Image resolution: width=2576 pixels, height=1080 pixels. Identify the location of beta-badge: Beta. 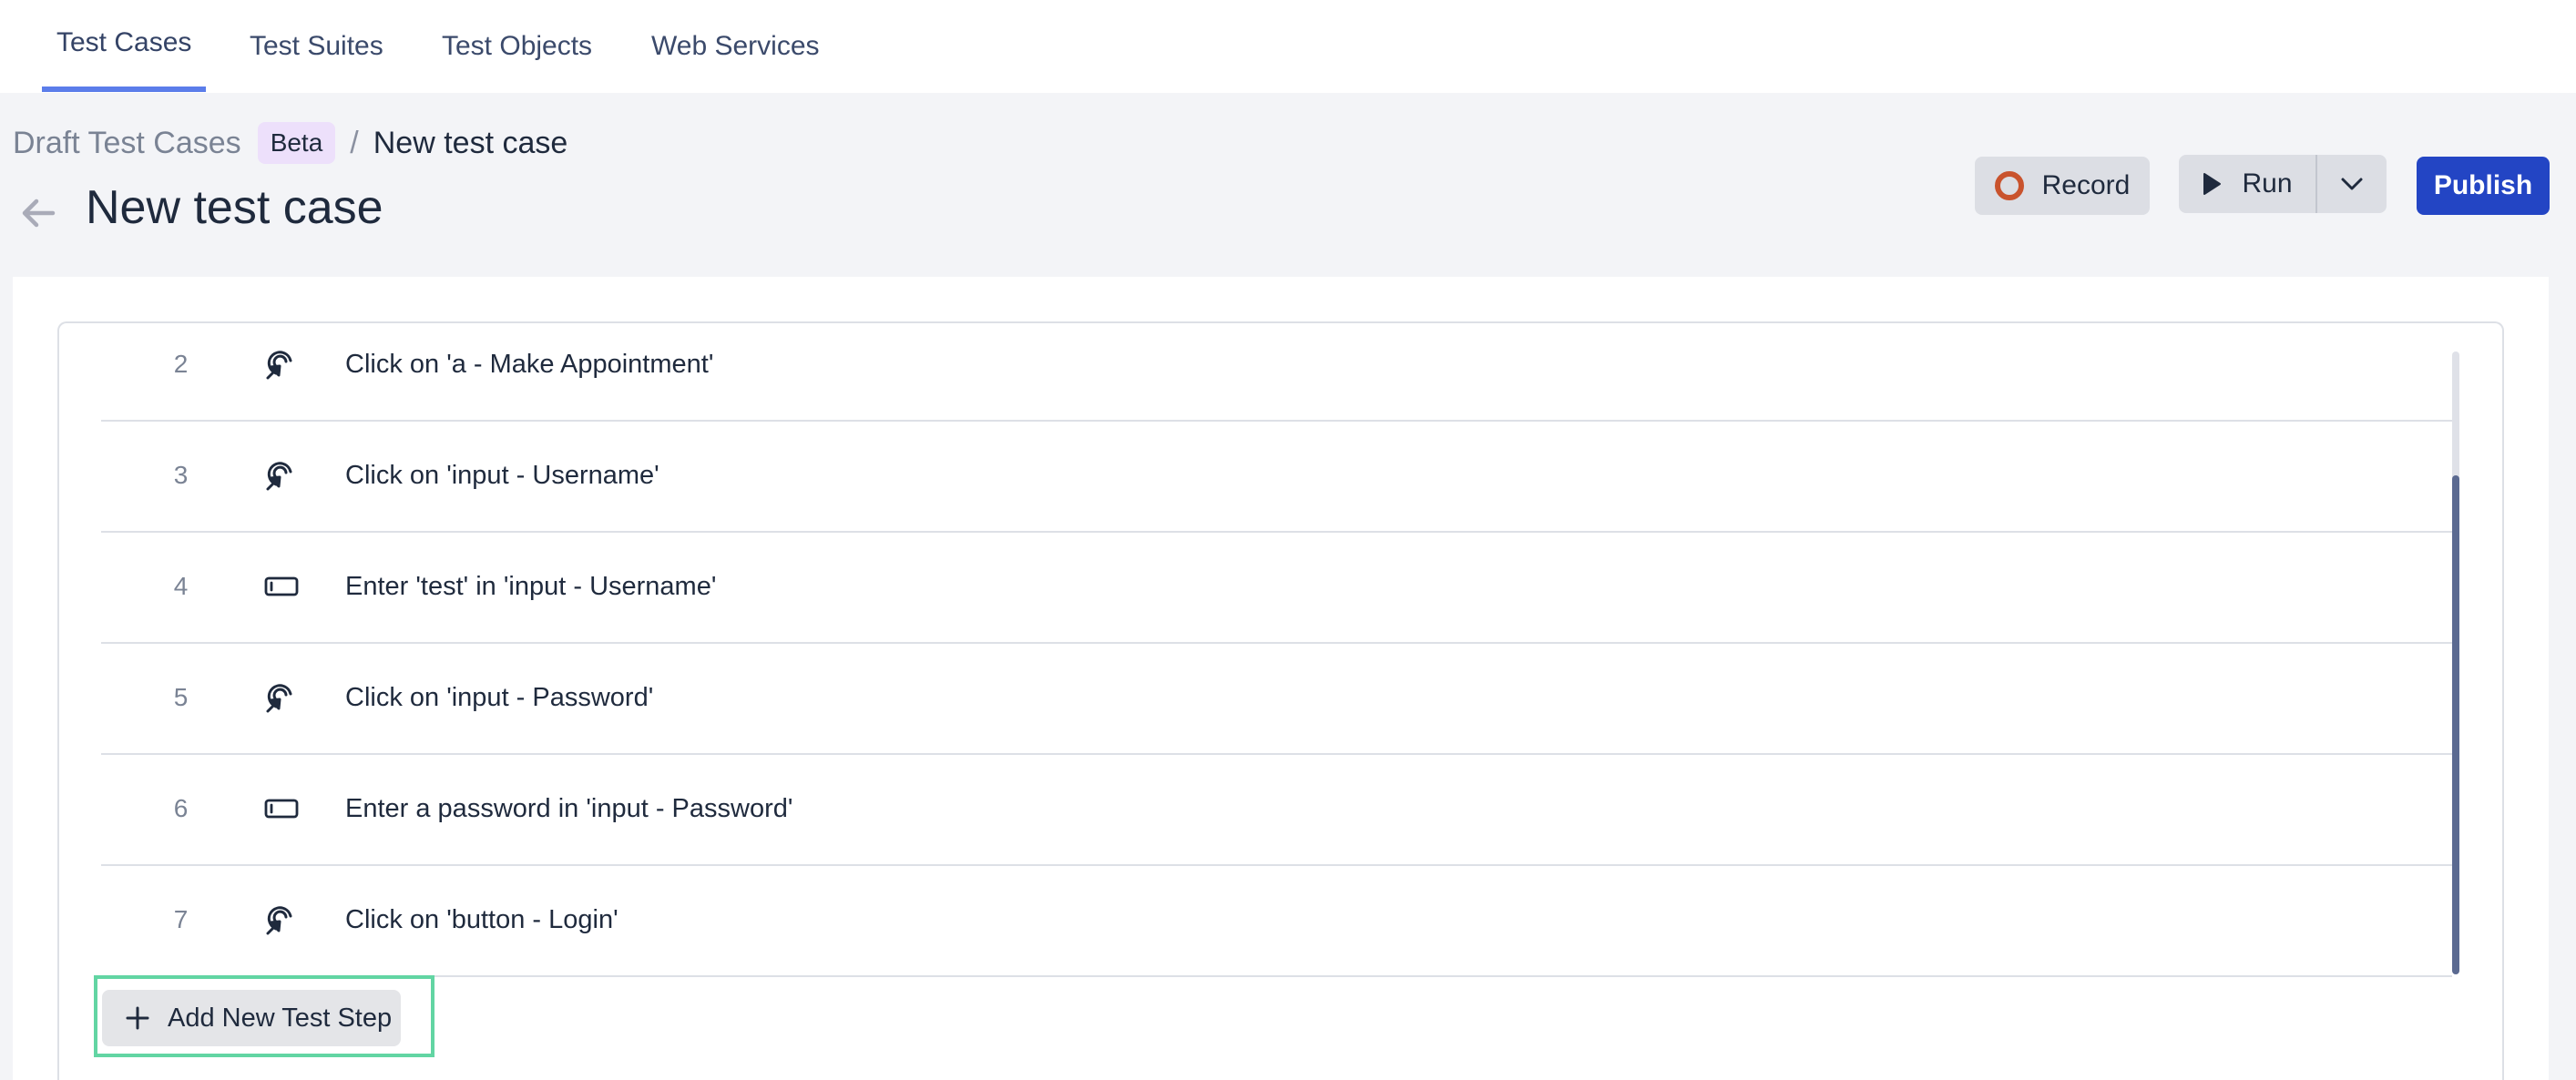
(296, 143).